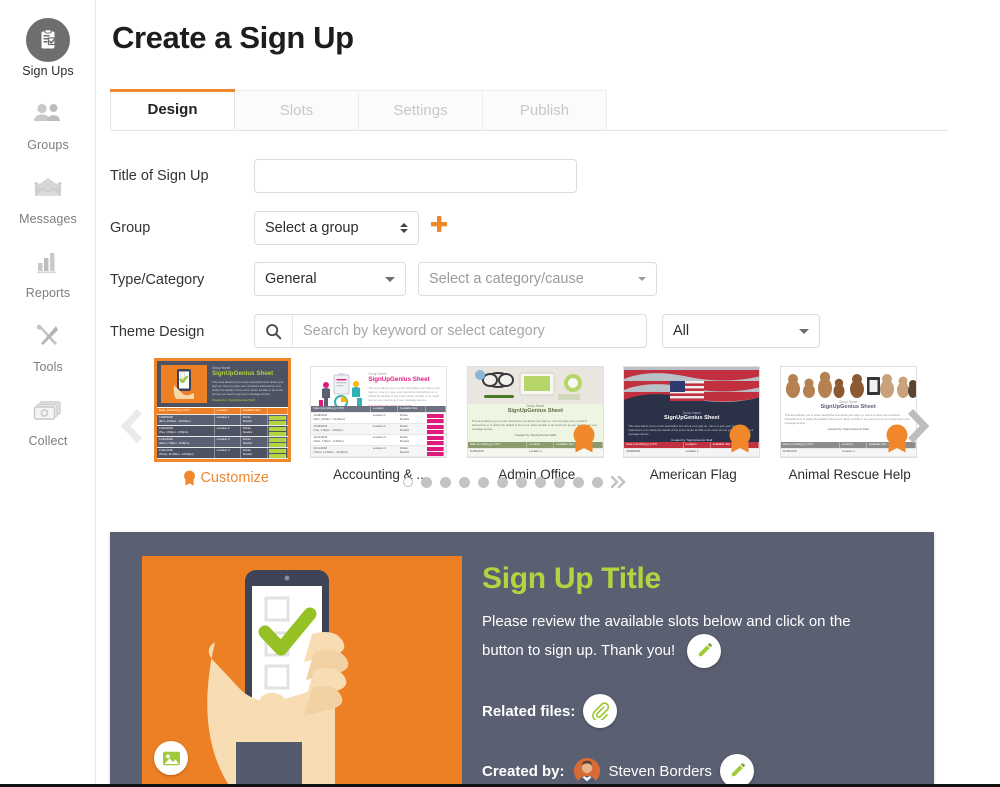  What do you see at coordinates (571, 578) in the screenshot?
I see `preview-title: Sign Up Title` at bounding box center [571, 578].